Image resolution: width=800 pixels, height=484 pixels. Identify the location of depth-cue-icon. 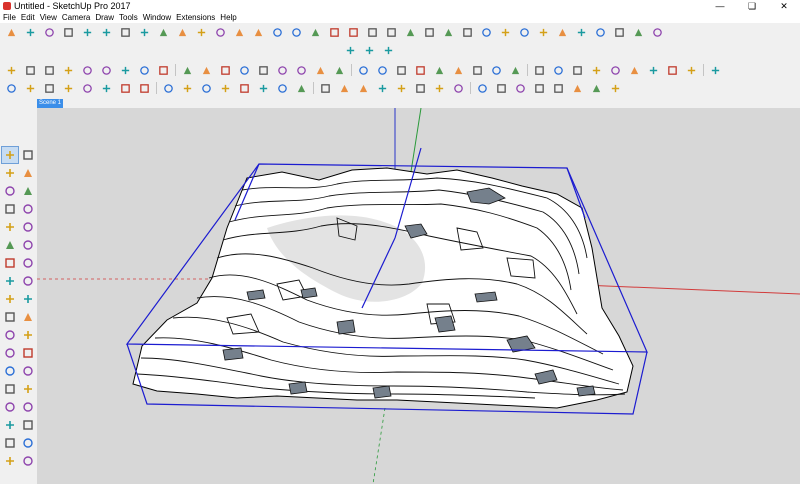
(615, 70).